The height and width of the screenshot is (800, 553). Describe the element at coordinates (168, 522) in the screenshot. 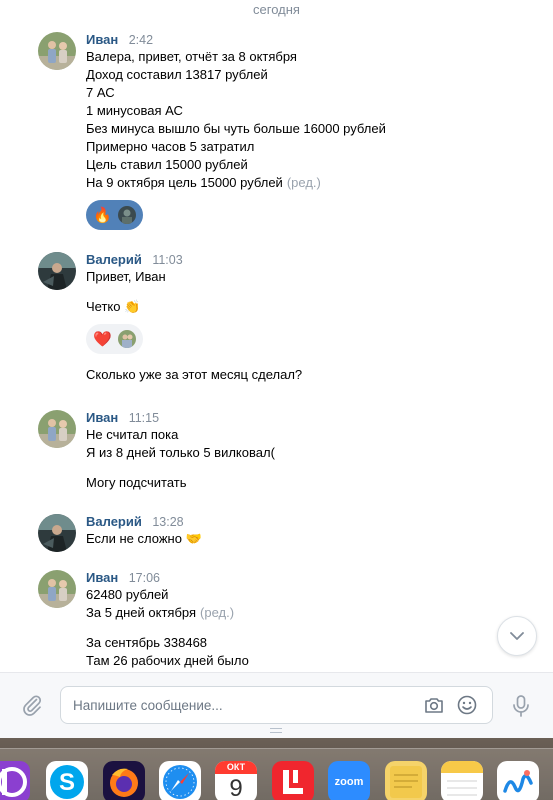

I see `message-time: 13:28` at that location.